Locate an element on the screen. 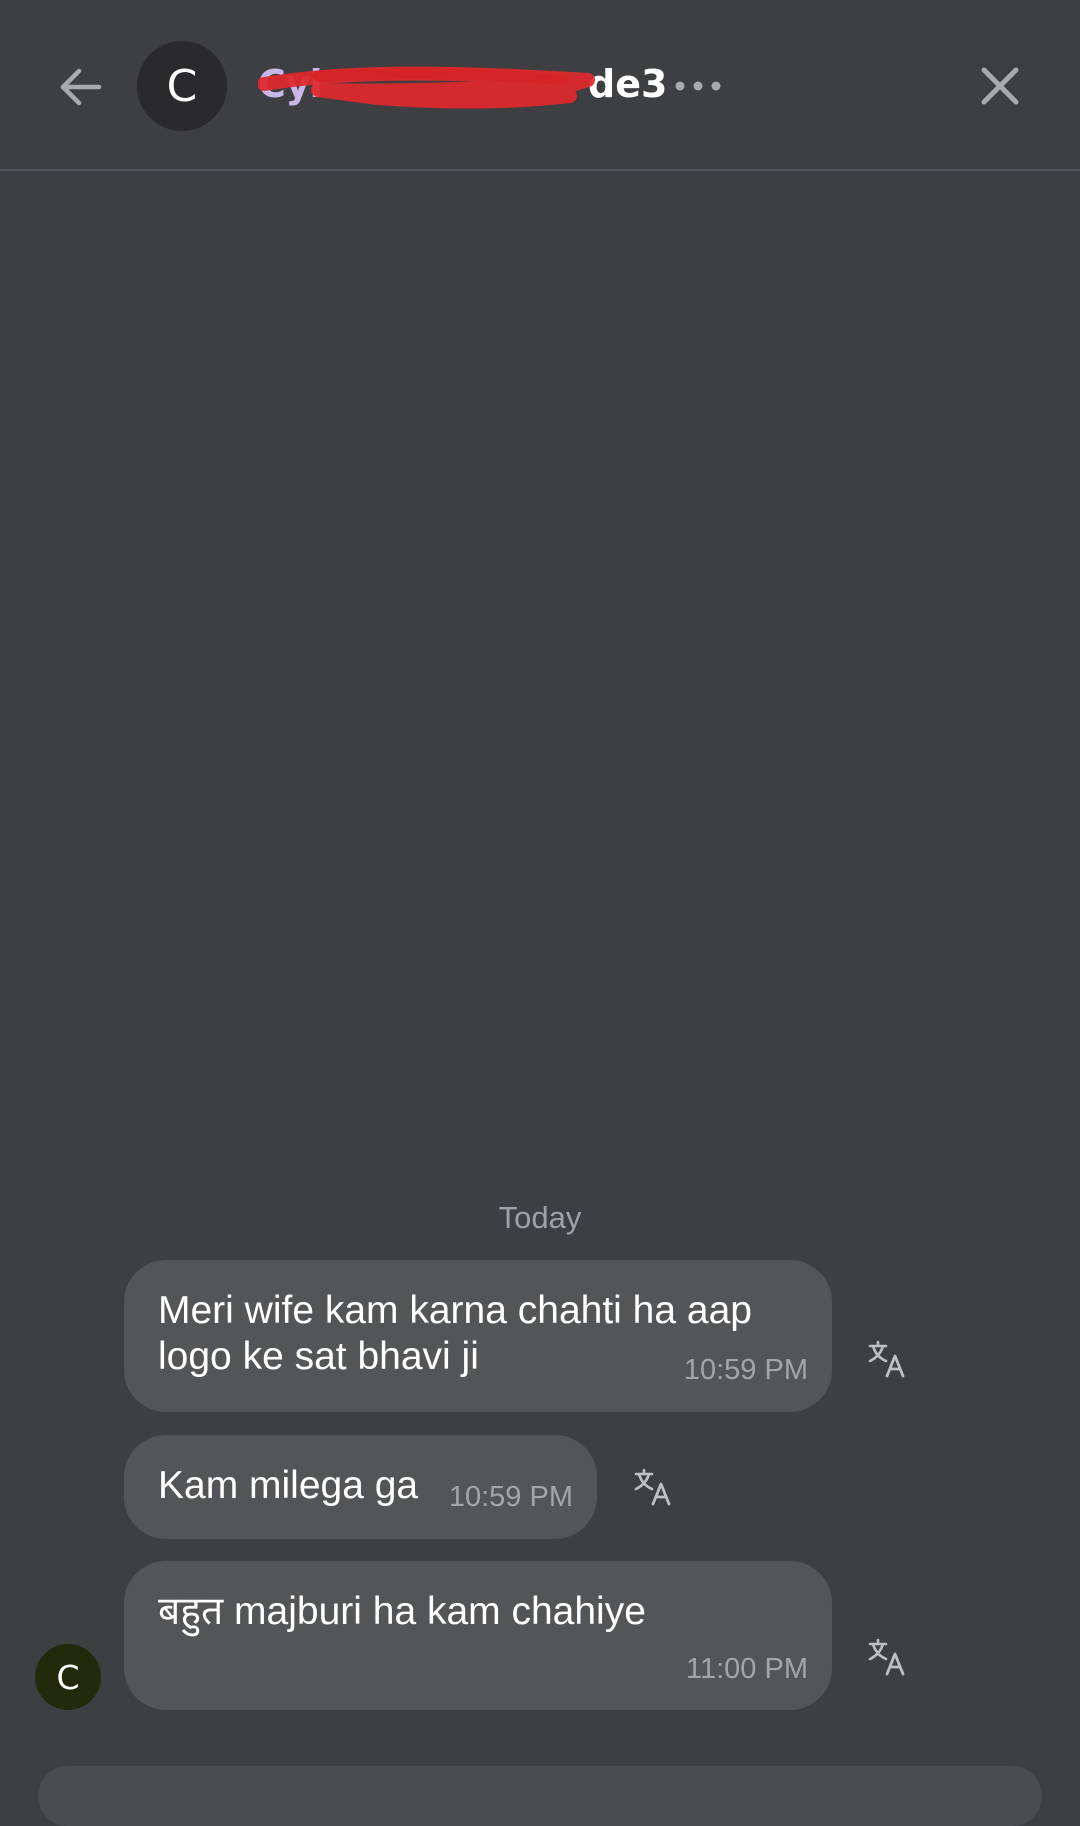 The height and width of the screenshot is (1826, 1080). contact-name: Cyi de3 is located at coordinates (462, 86).